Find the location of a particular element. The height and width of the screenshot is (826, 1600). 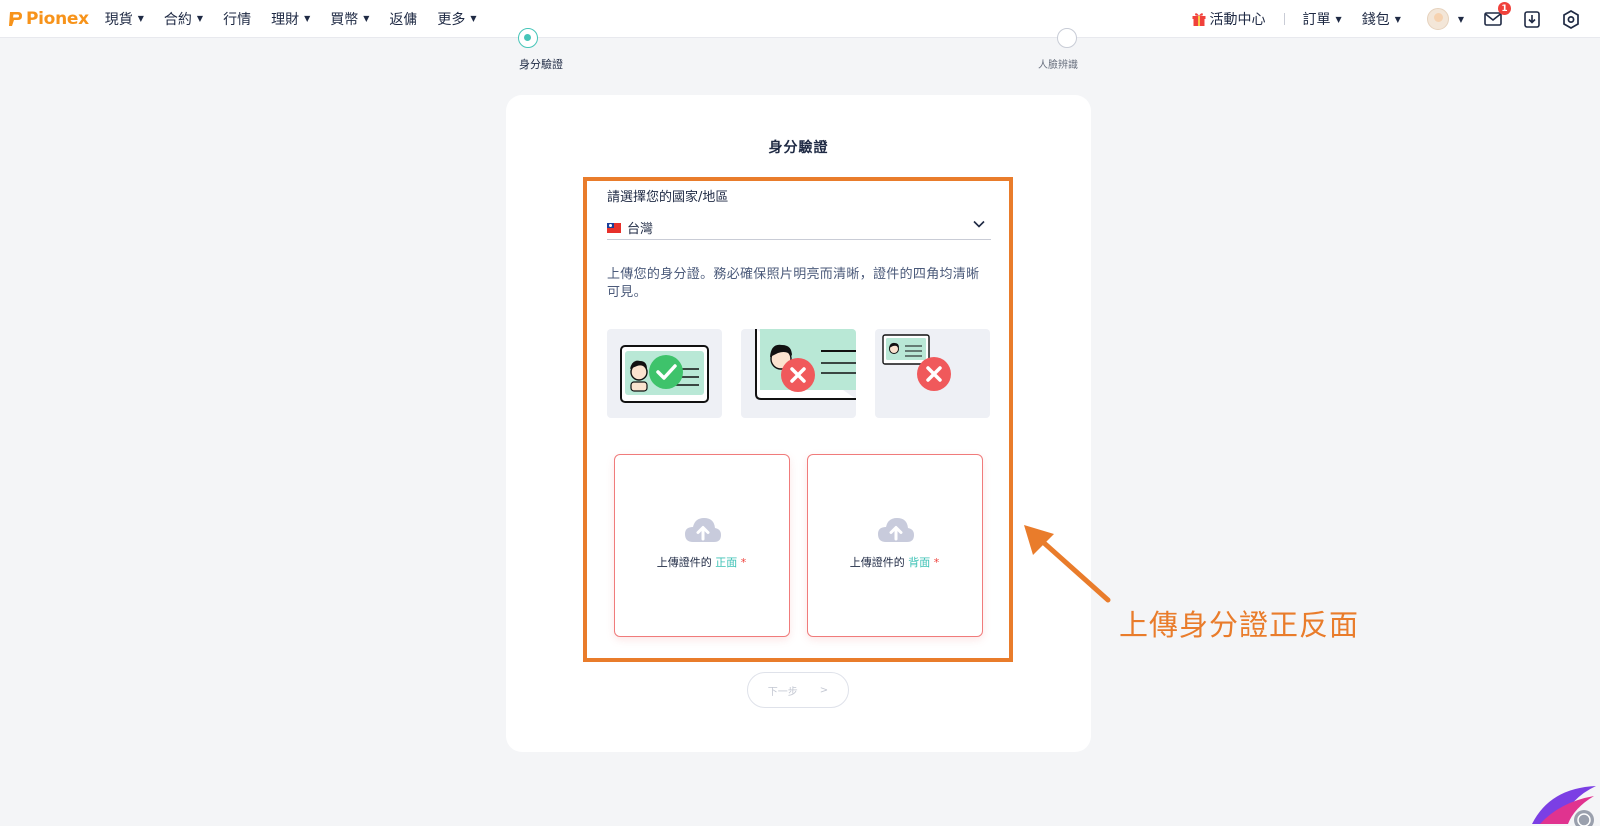

settings-button is located at coordinates (1571, 19).